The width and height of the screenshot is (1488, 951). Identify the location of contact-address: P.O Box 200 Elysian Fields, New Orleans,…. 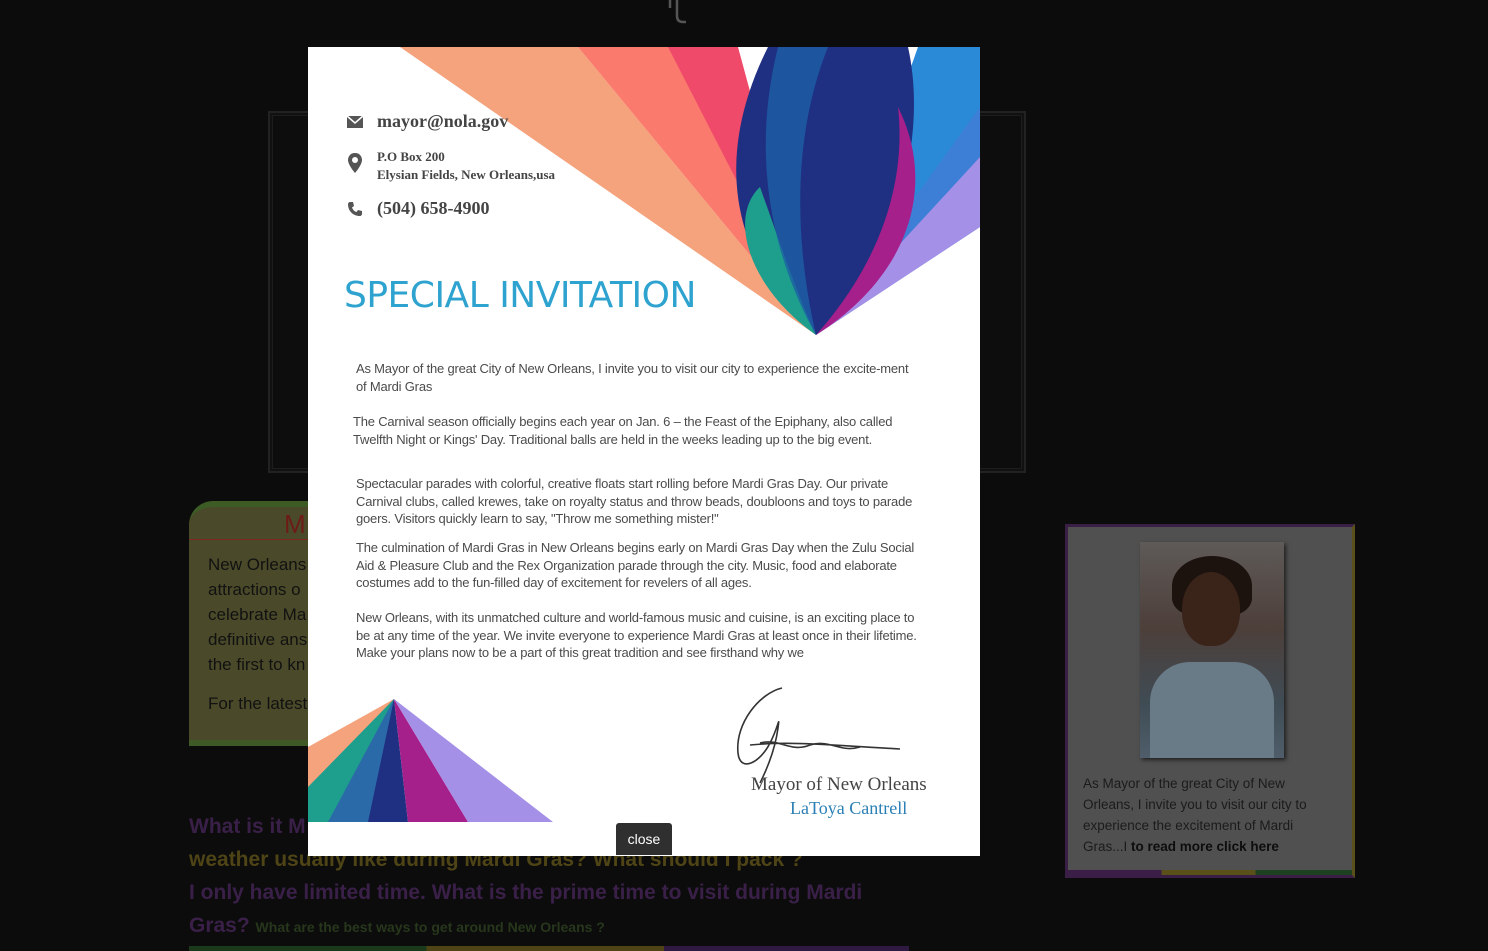
(450, 166).